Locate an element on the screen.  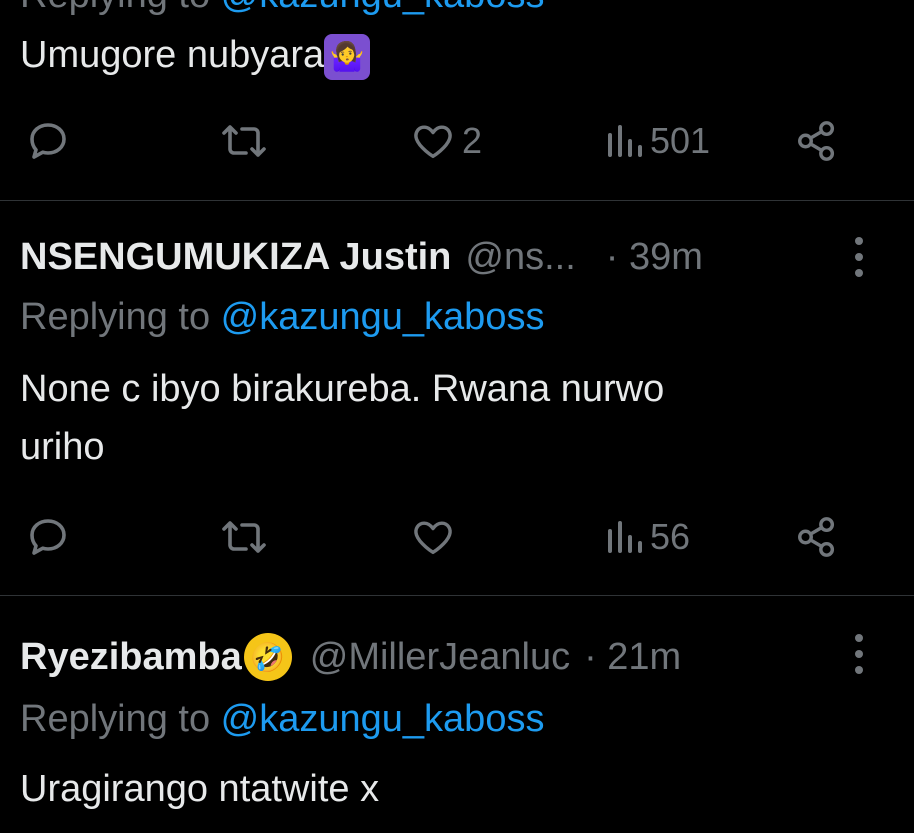
display-name: NSENGUMUKIZA Justin is located at coordinates (235, 257).